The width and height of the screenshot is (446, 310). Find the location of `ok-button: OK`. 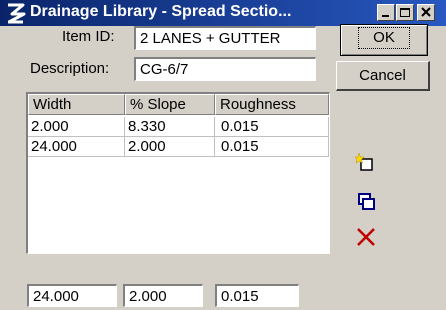

ok-button: OK is located at coordinates (384, 40).